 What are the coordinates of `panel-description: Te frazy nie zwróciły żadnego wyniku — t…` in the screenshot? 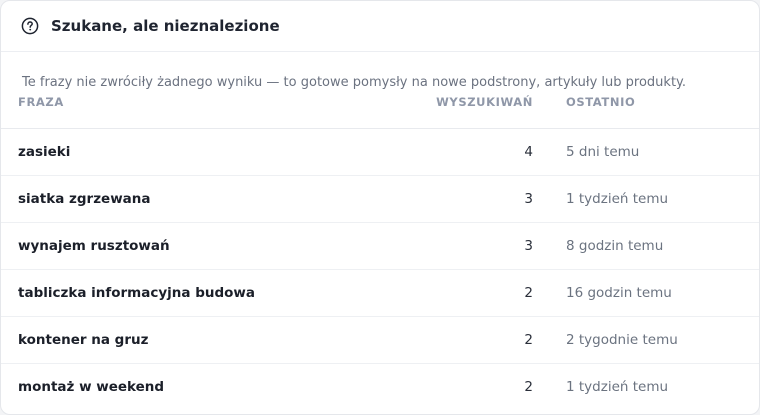 It's located at (354, 82).